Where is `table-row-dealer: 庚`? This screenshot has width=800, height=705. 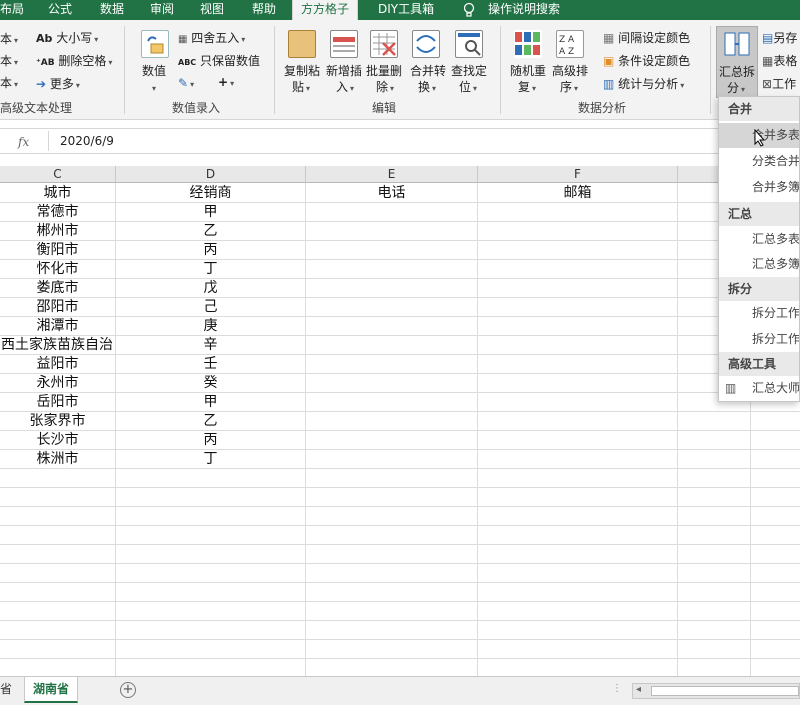
table-row-dealer: 庚 is located at coordinates (210, 326).